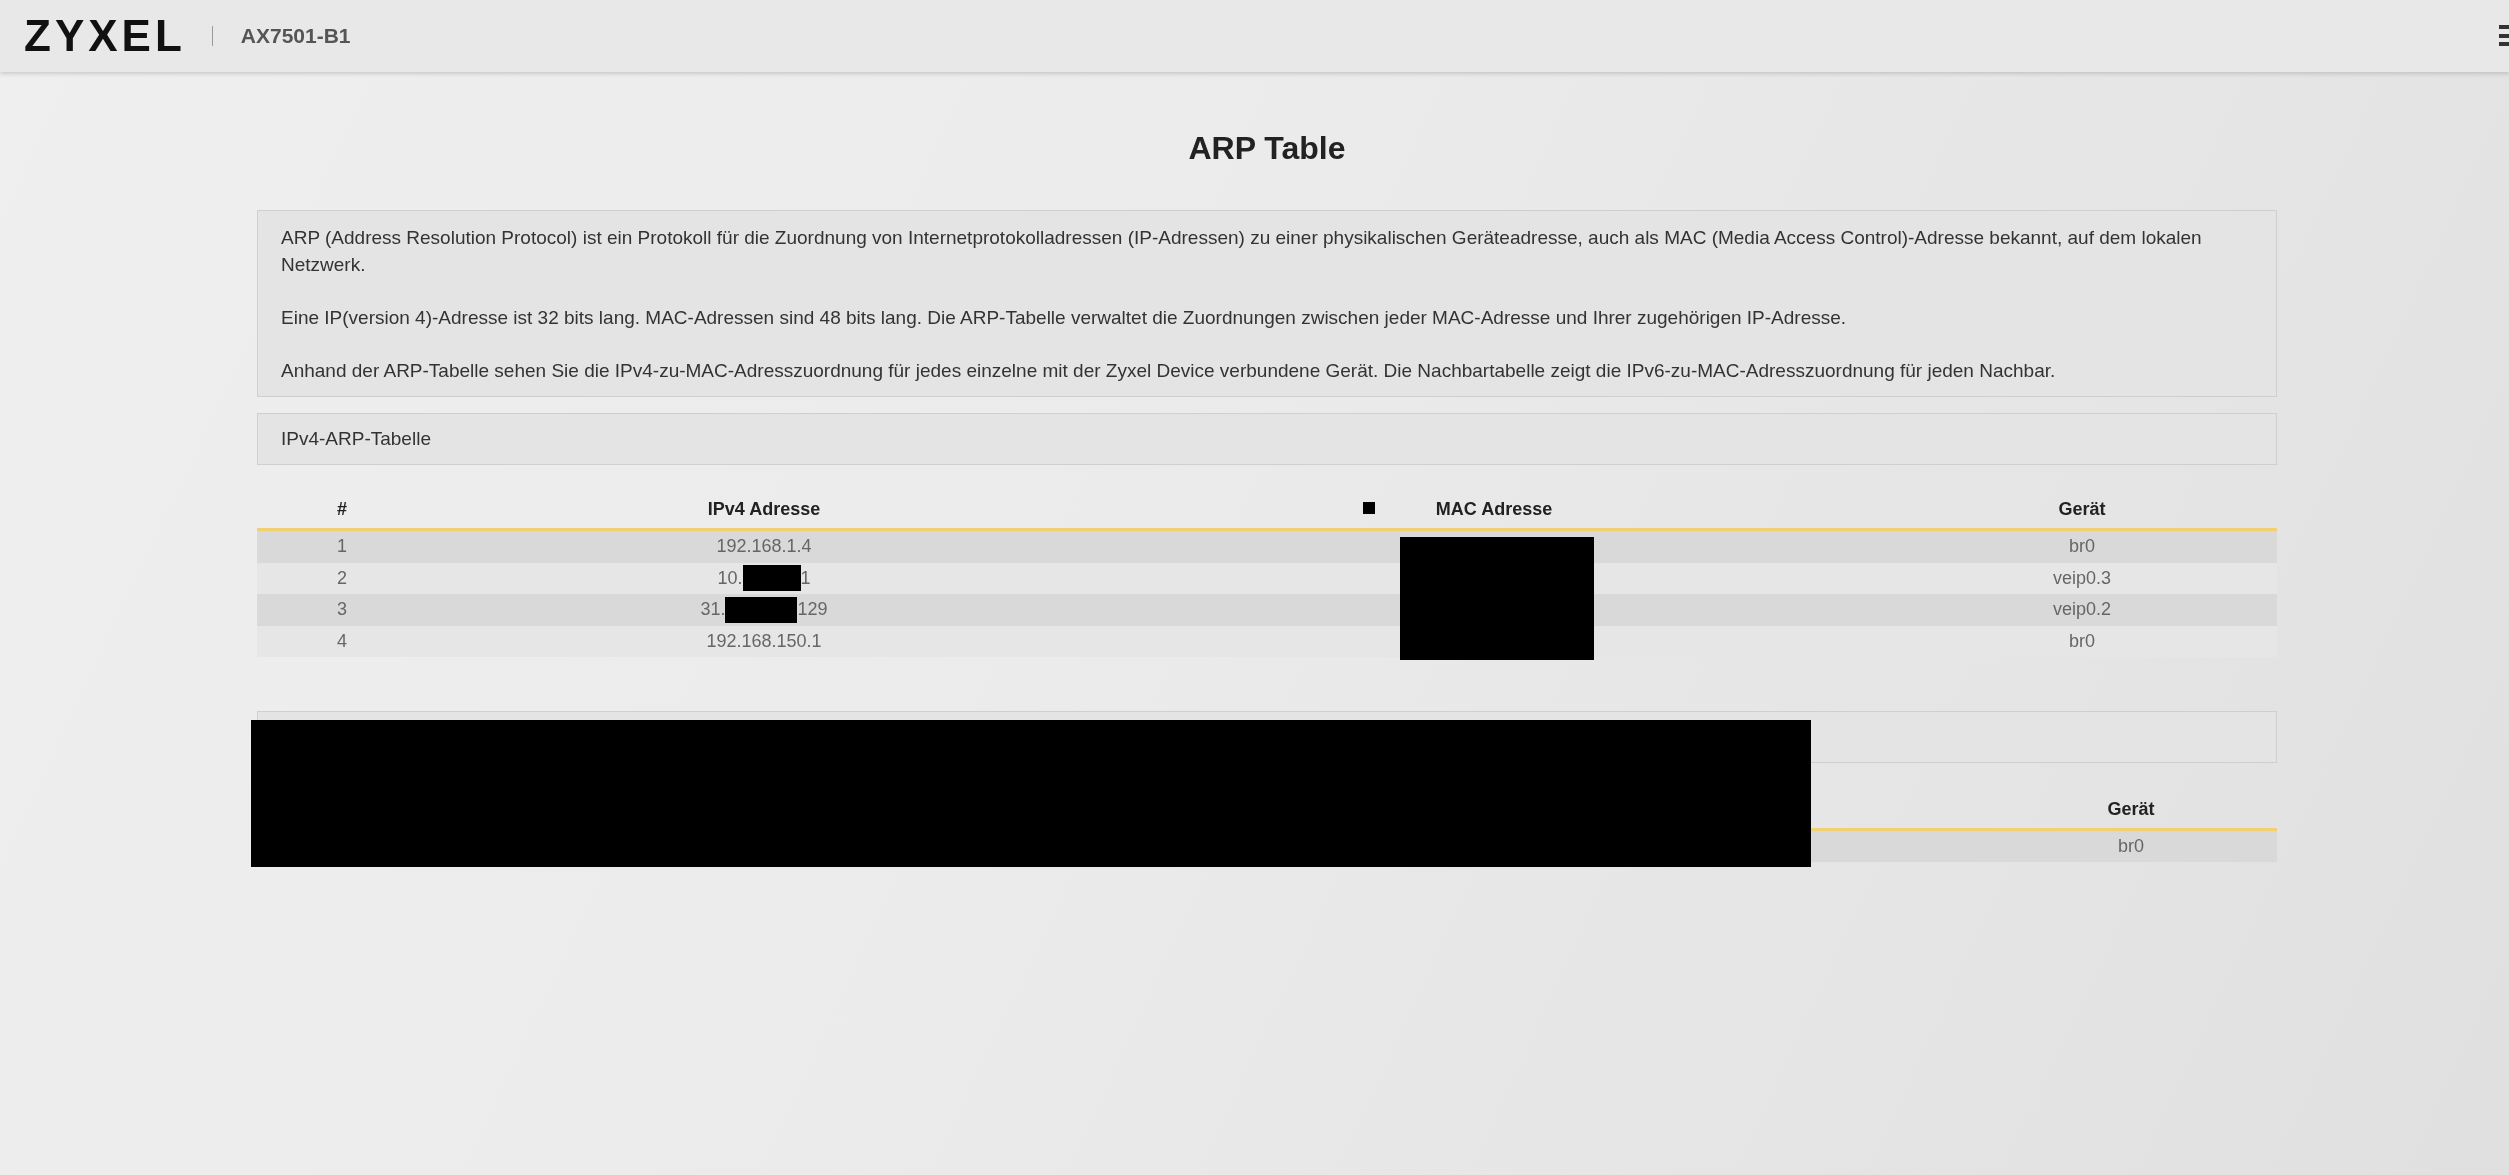 This screenshot has height=1175, width=2509. I want to click on redaction-box, so click(771, 578).